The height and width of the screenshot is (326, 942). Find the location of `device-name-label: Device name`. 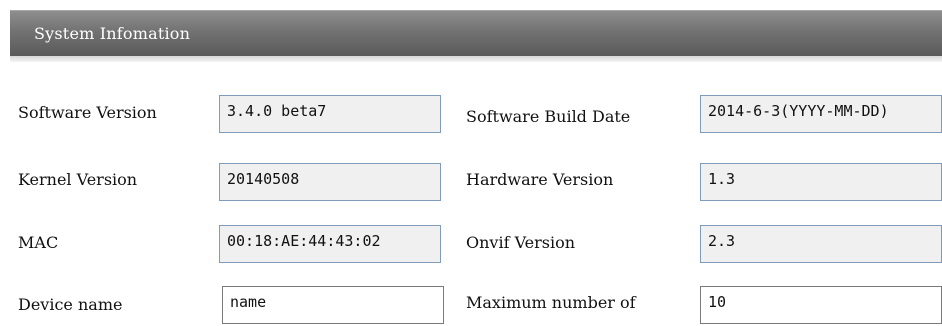

device-name-label: Device name is located at coordinates (70, 304).